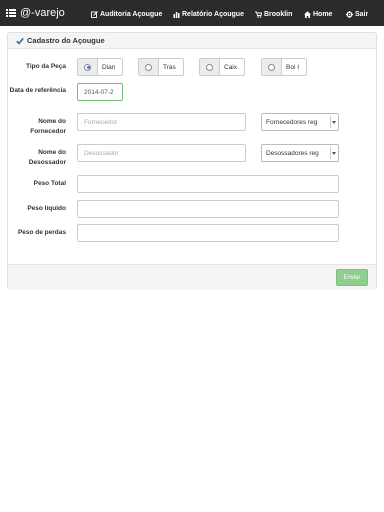 The height and width of the screenshot is (512, 384). I want to click on radio-option-label: Boi I, so click(293, 67).